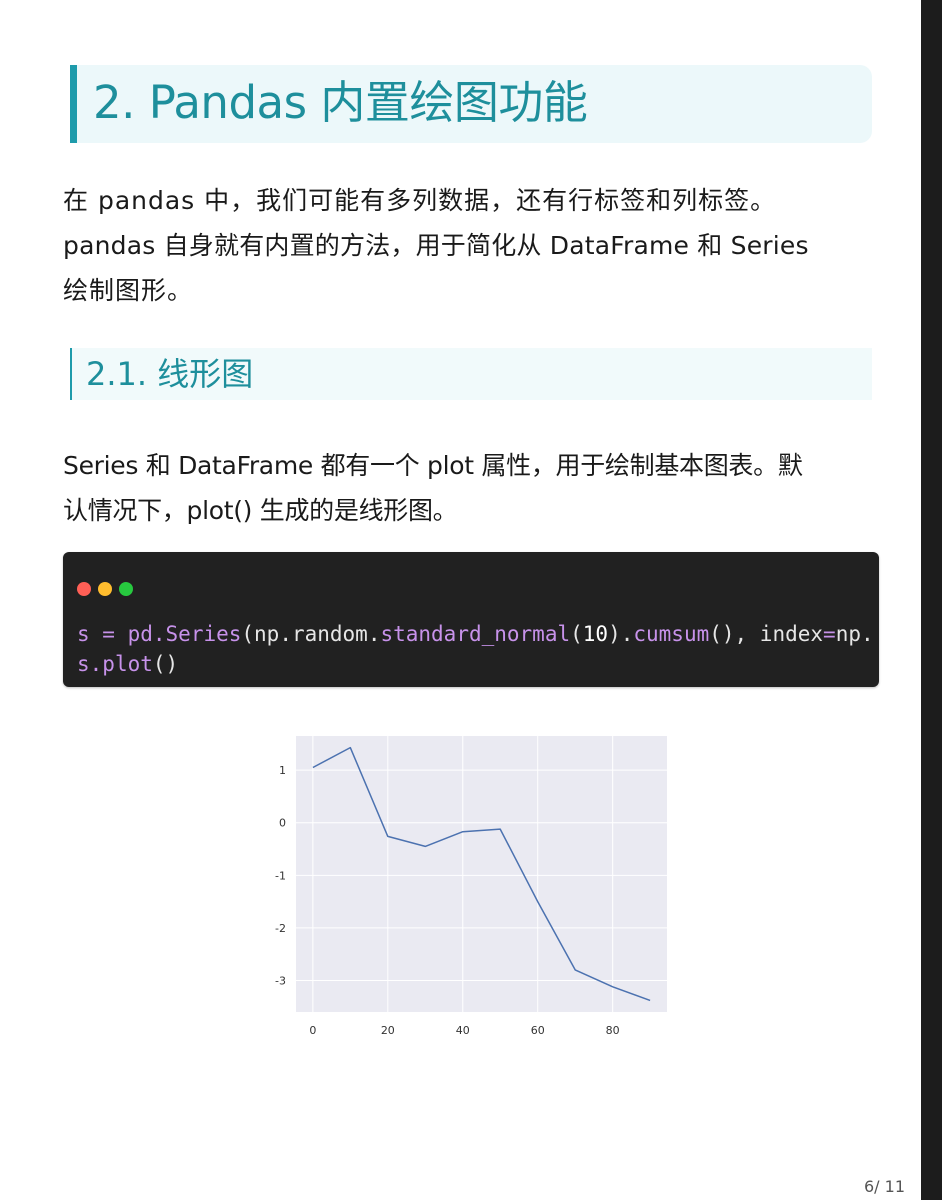  What do you see at coordinates (613, 1030) in the screenshot?
I see `x-tick-label: 80` at bounding box center [613, 1030].